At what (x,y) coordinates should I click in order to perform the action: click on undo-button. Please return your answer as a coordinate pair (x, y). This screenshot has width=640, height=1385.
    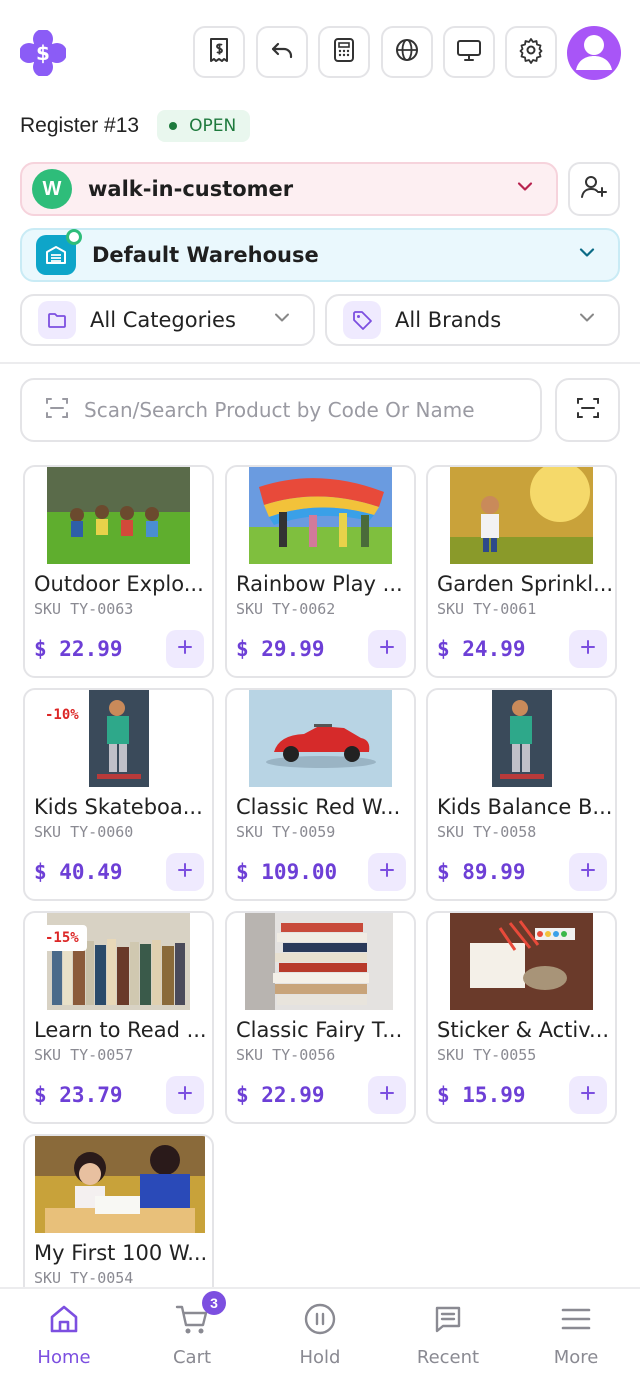
    Looking at the image, I should click on (282, 52).